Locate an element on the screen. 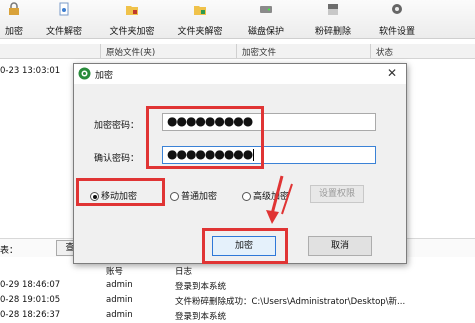 The width and height of the screenshot is (475, 323). annotation-arrows is located at coordinates (279, 199).